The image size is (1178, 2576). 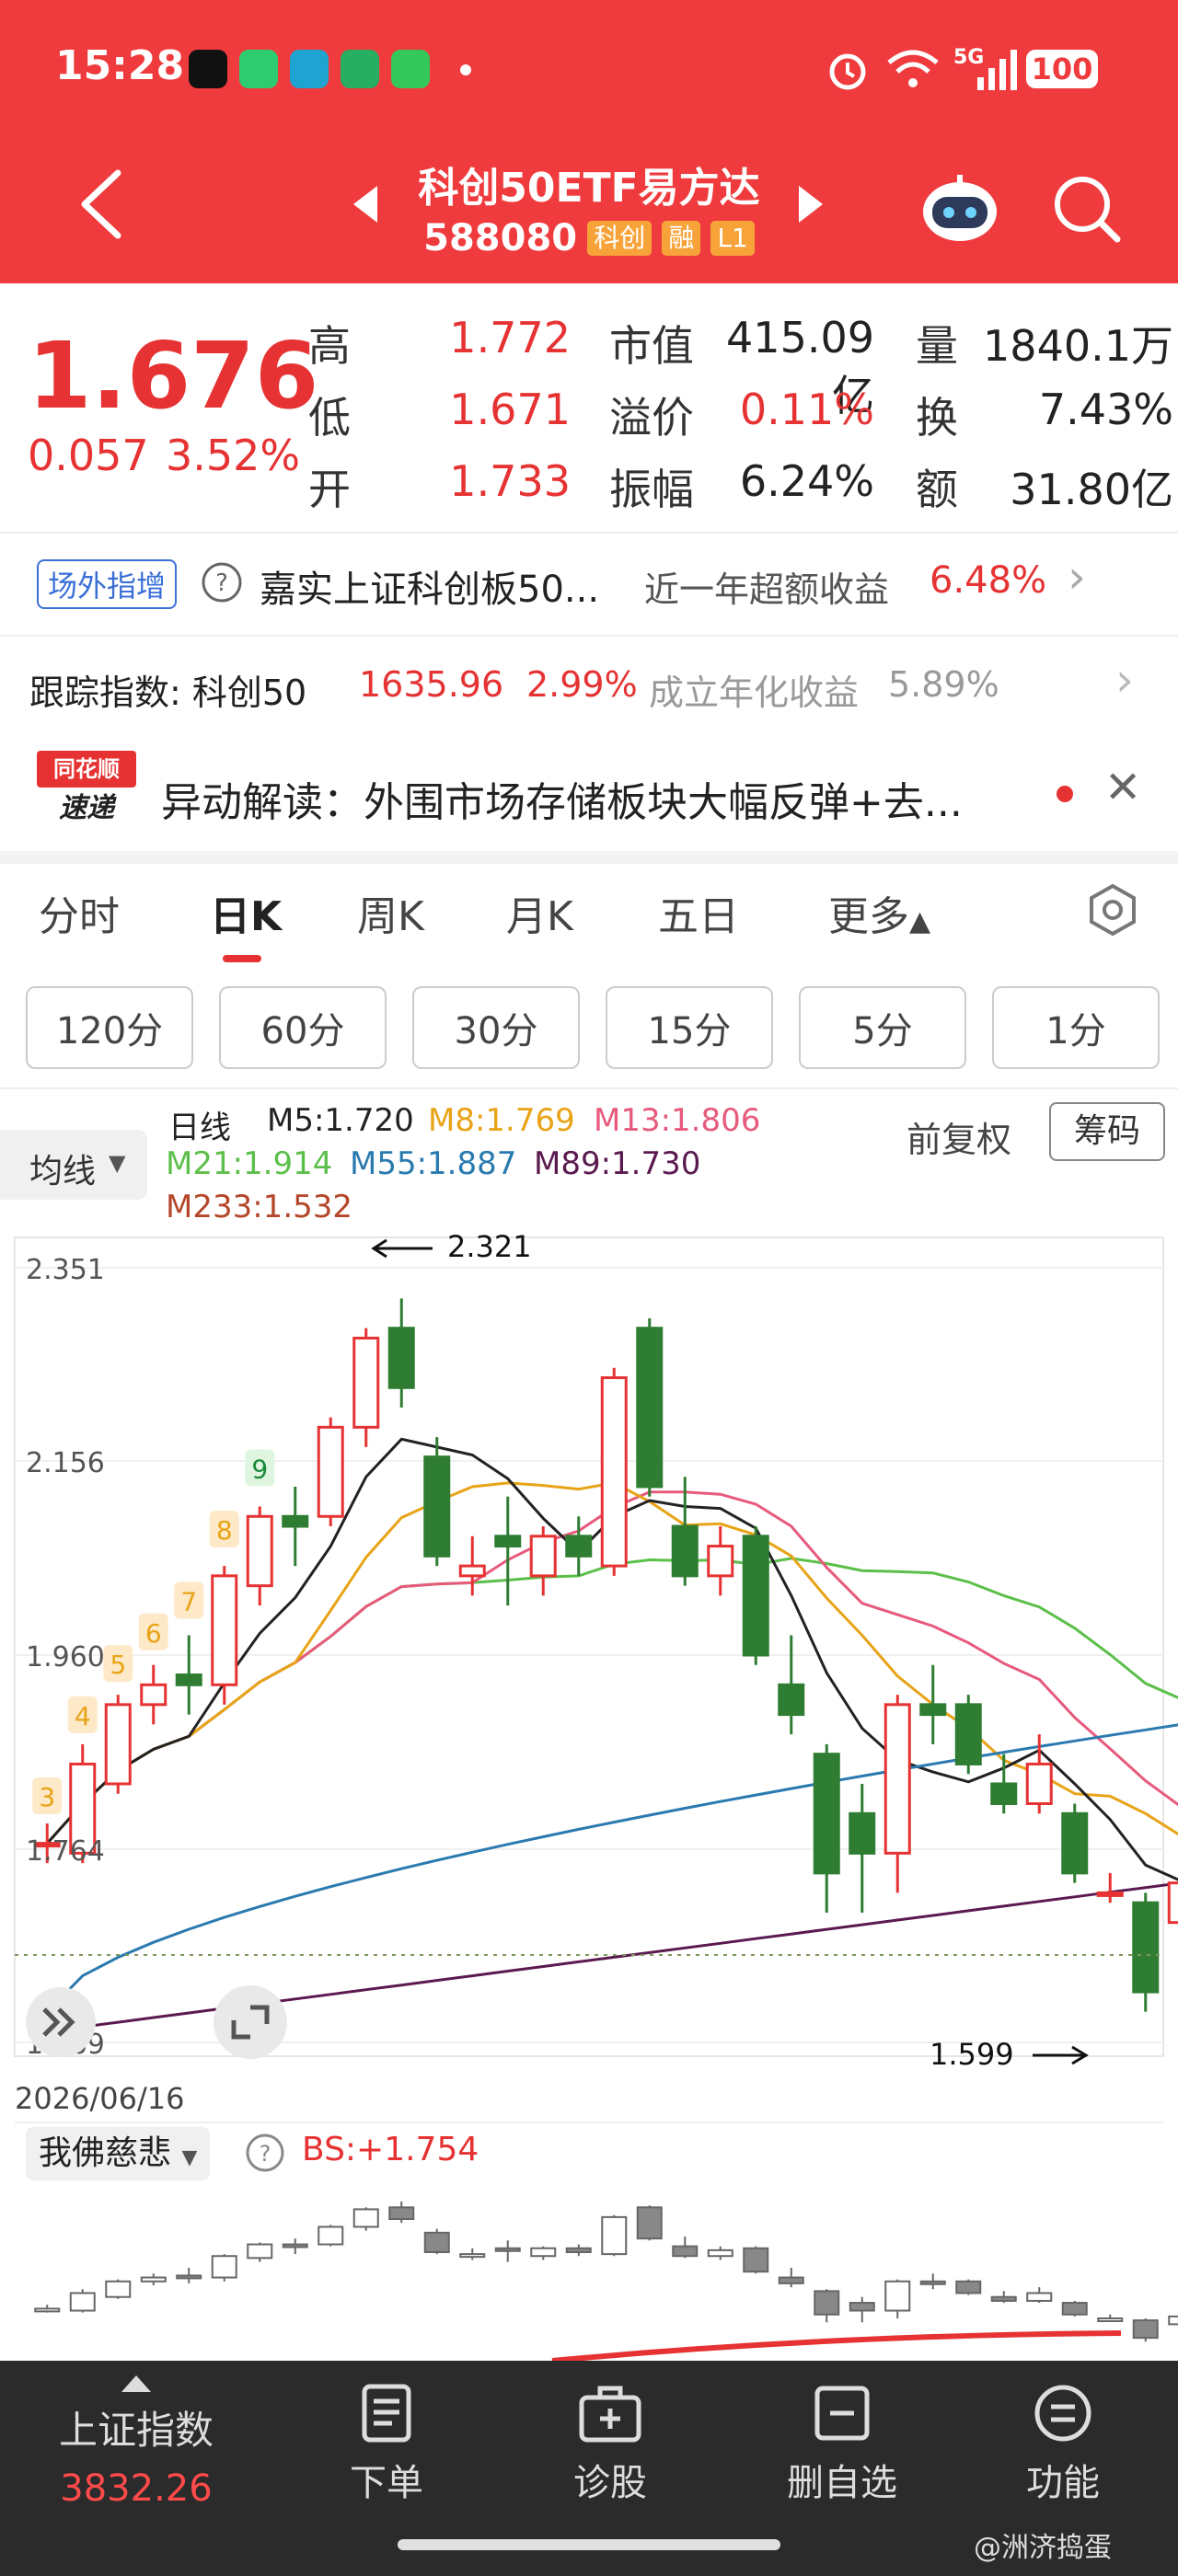 What do you see at coordinates (386, 2483) in the screenshot?
I see `tab-place-order-label: 下单` at bounding box center [386, 2483].